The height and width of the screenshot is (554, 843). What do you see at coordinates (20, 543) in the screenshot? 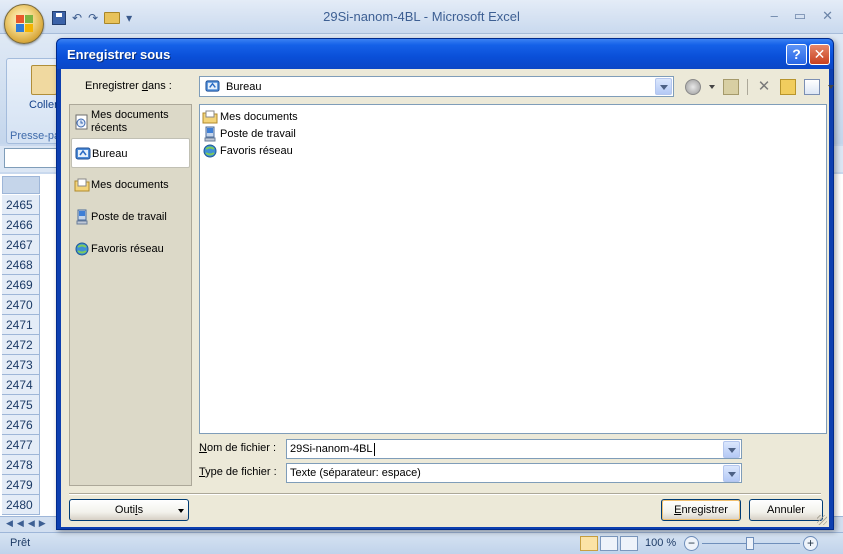
I see `status-text: Prêt` at bounding box center [20, 543].